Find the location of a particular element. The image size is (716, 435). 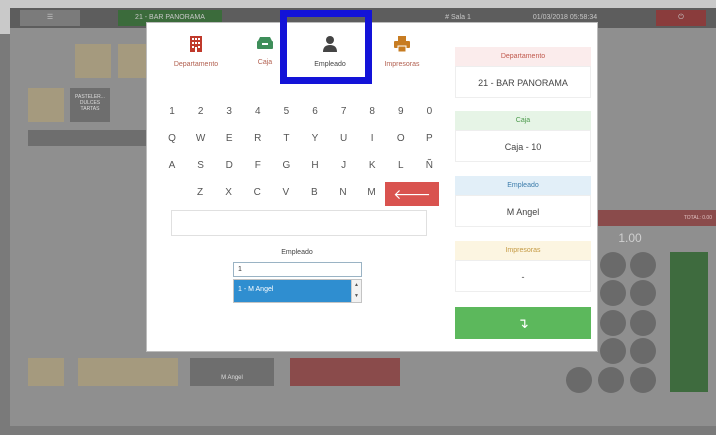

menu-button: ☰ is located at coordinates (50, 18).